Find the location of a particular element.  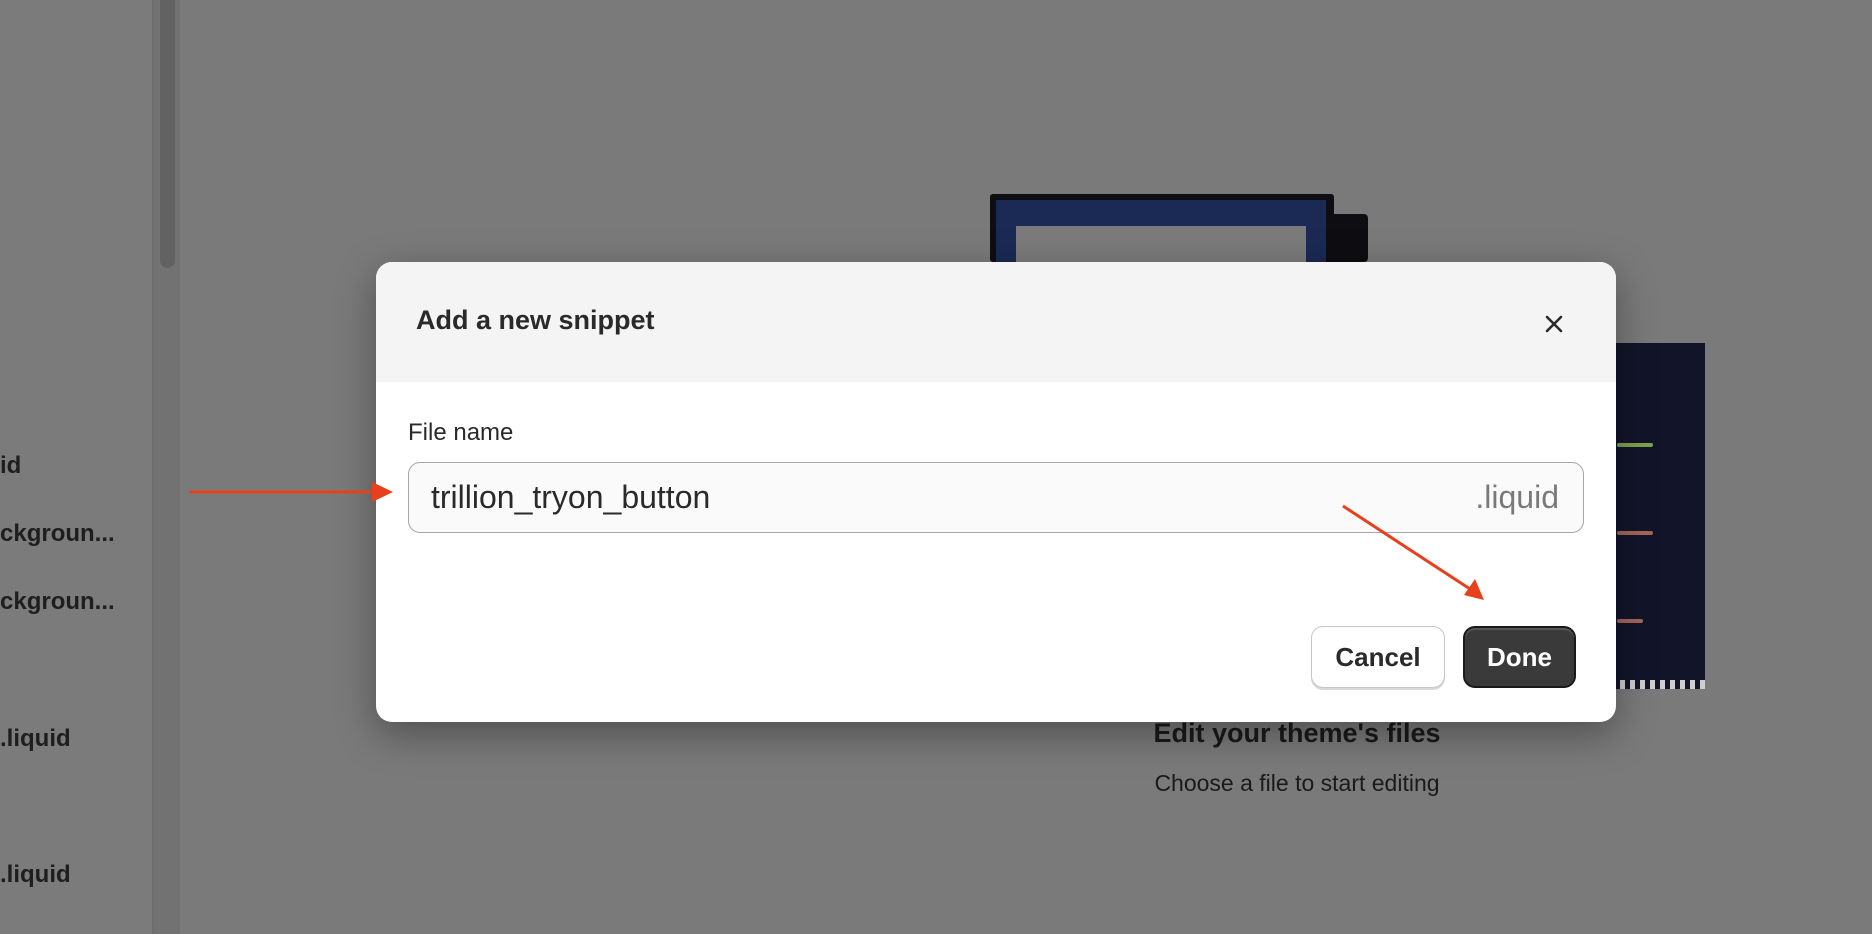

close-icon is located at coordinates (1554, 324).